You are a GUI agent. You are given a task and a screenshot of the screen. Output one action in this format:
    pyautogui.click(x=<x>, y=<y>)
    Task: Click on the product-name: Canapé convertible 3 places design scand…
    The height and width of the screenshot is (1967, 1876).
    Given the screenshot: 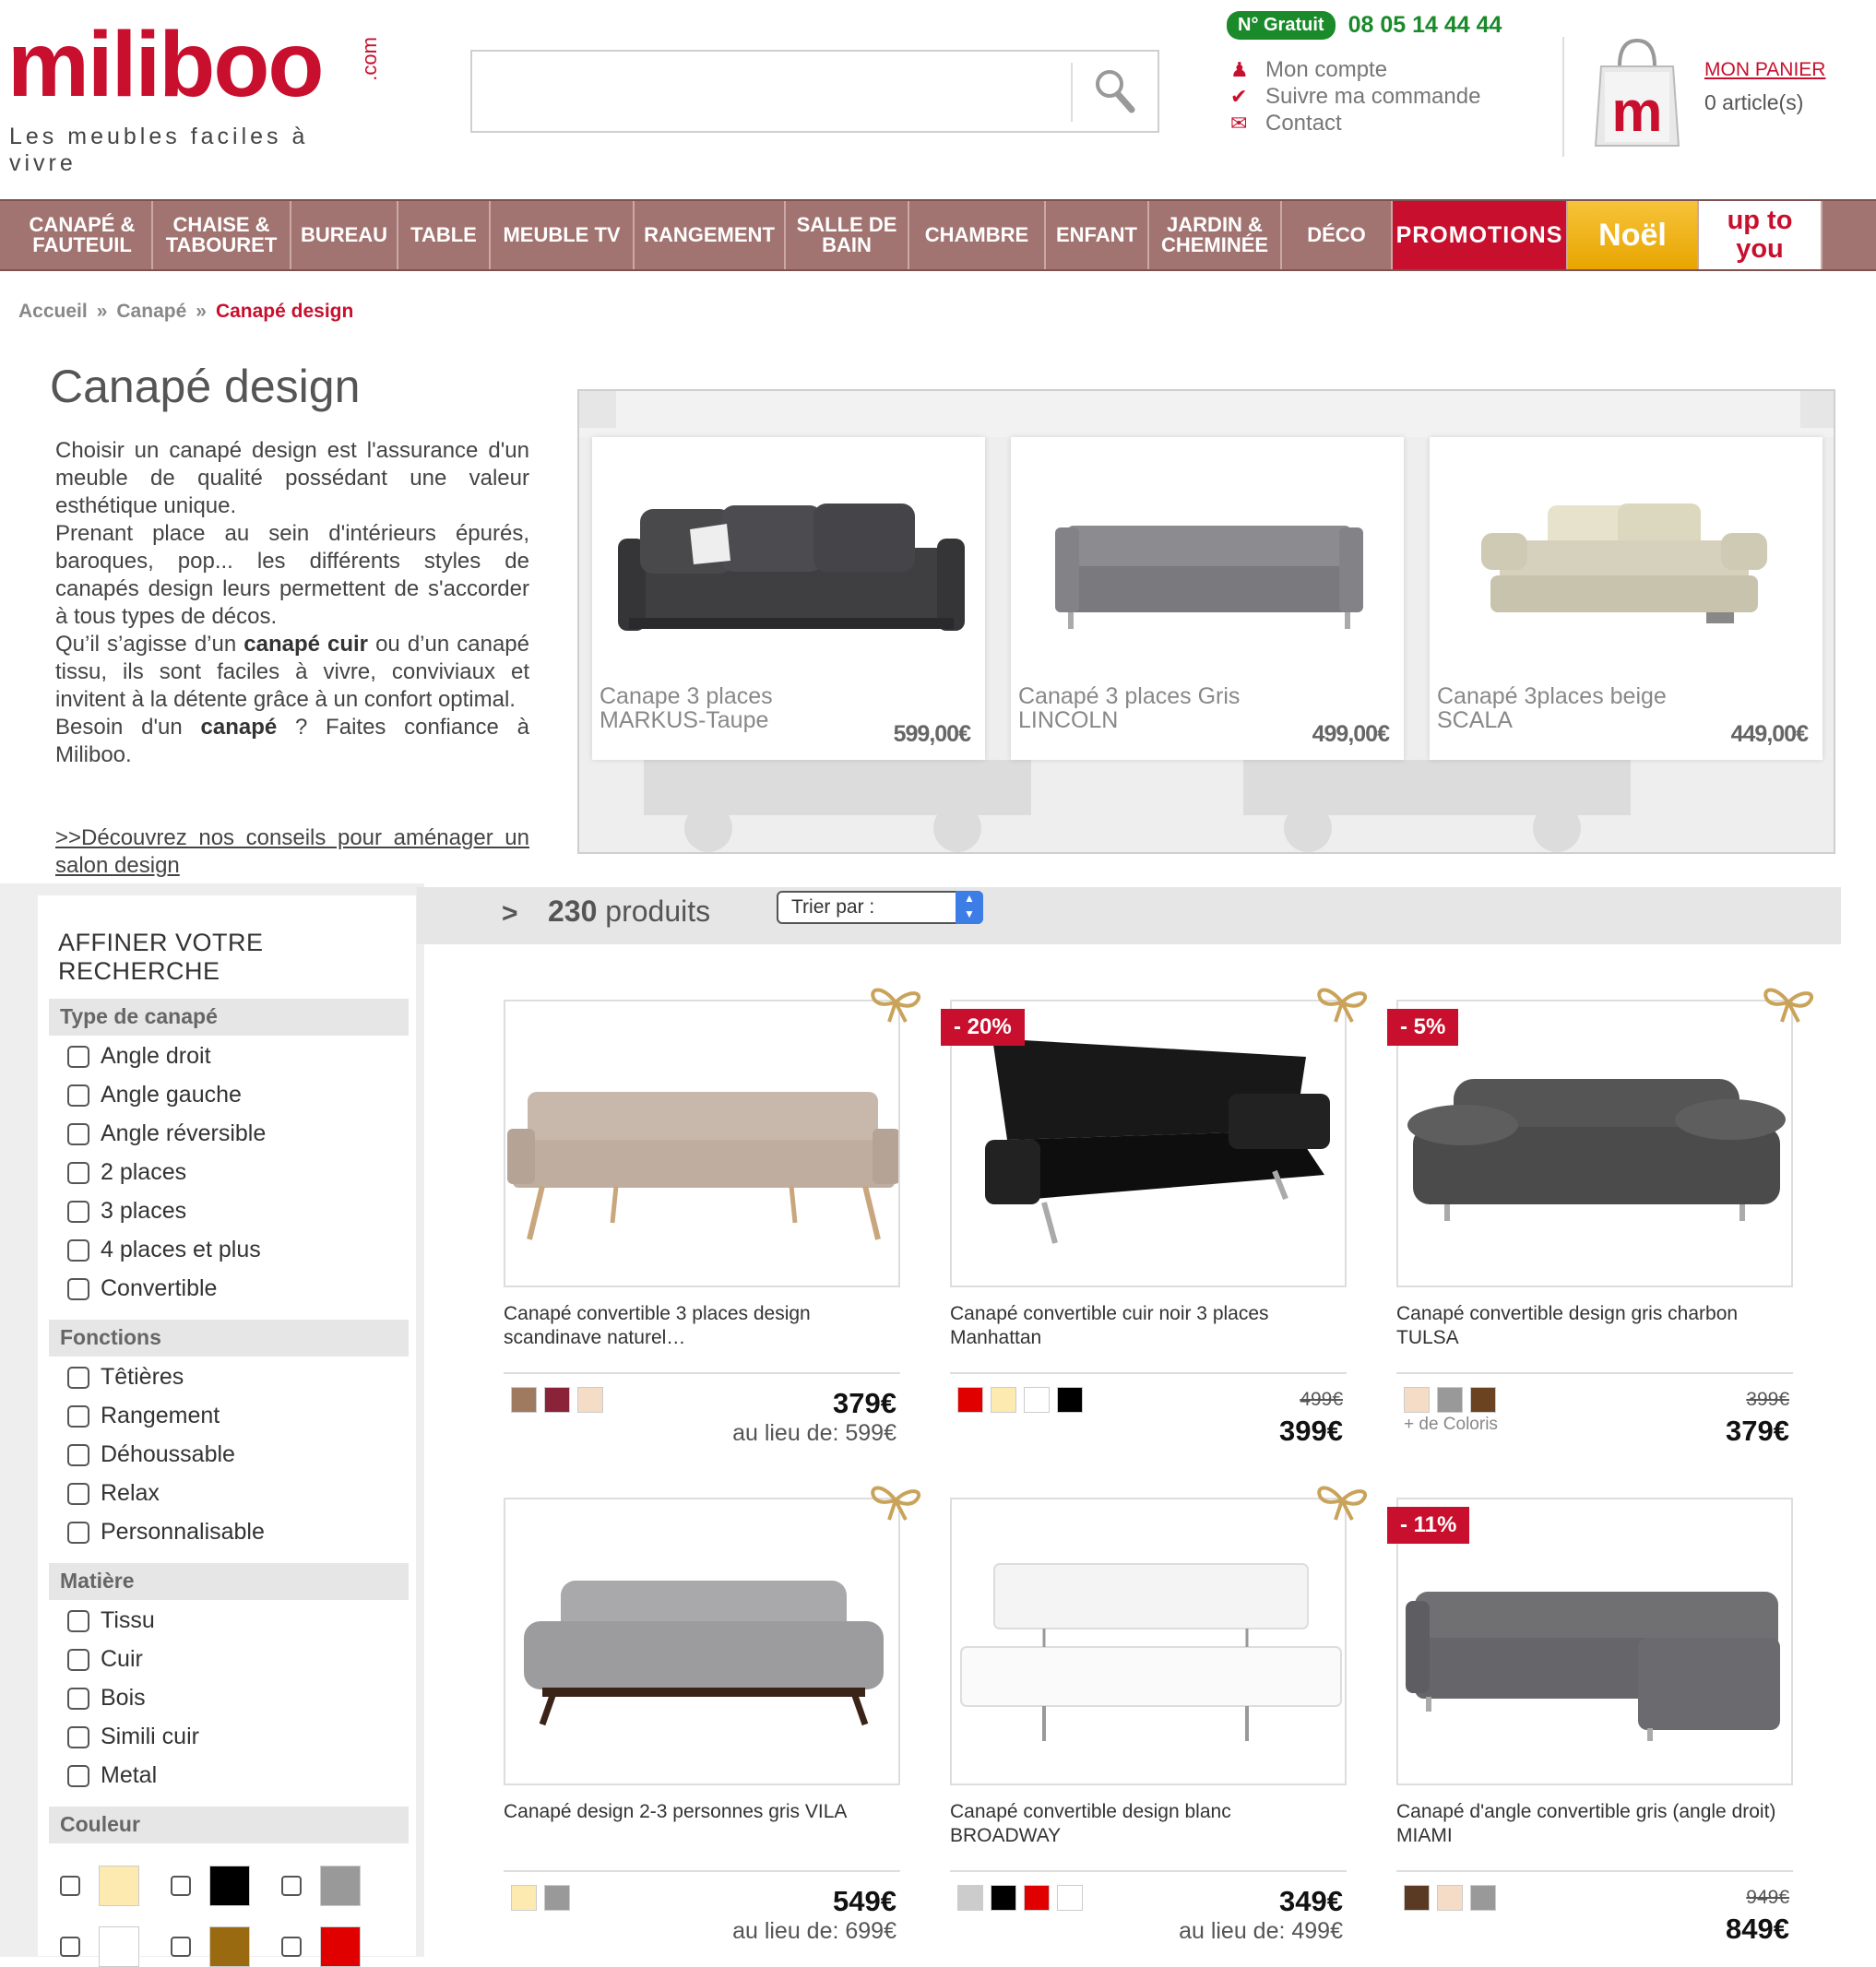 What is the action you would take?
    pyautogui.click(x=698, y=1326)
    